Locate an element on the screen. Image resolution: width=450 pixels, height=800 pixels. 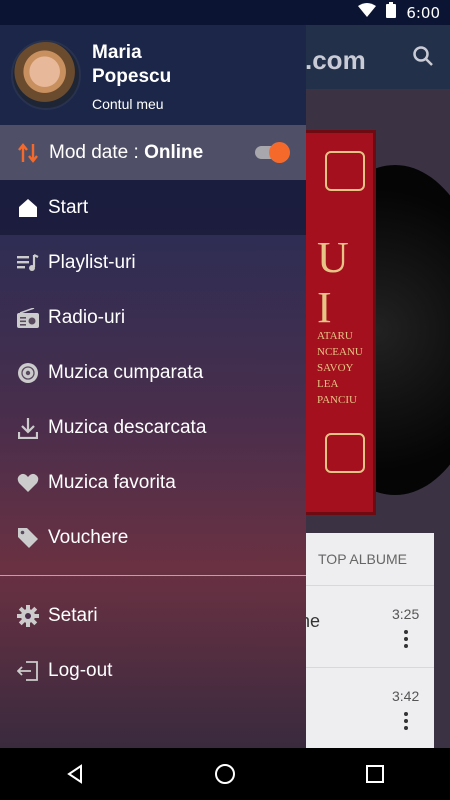
status-bar: 6:00 is located at coordinates (225, 12).